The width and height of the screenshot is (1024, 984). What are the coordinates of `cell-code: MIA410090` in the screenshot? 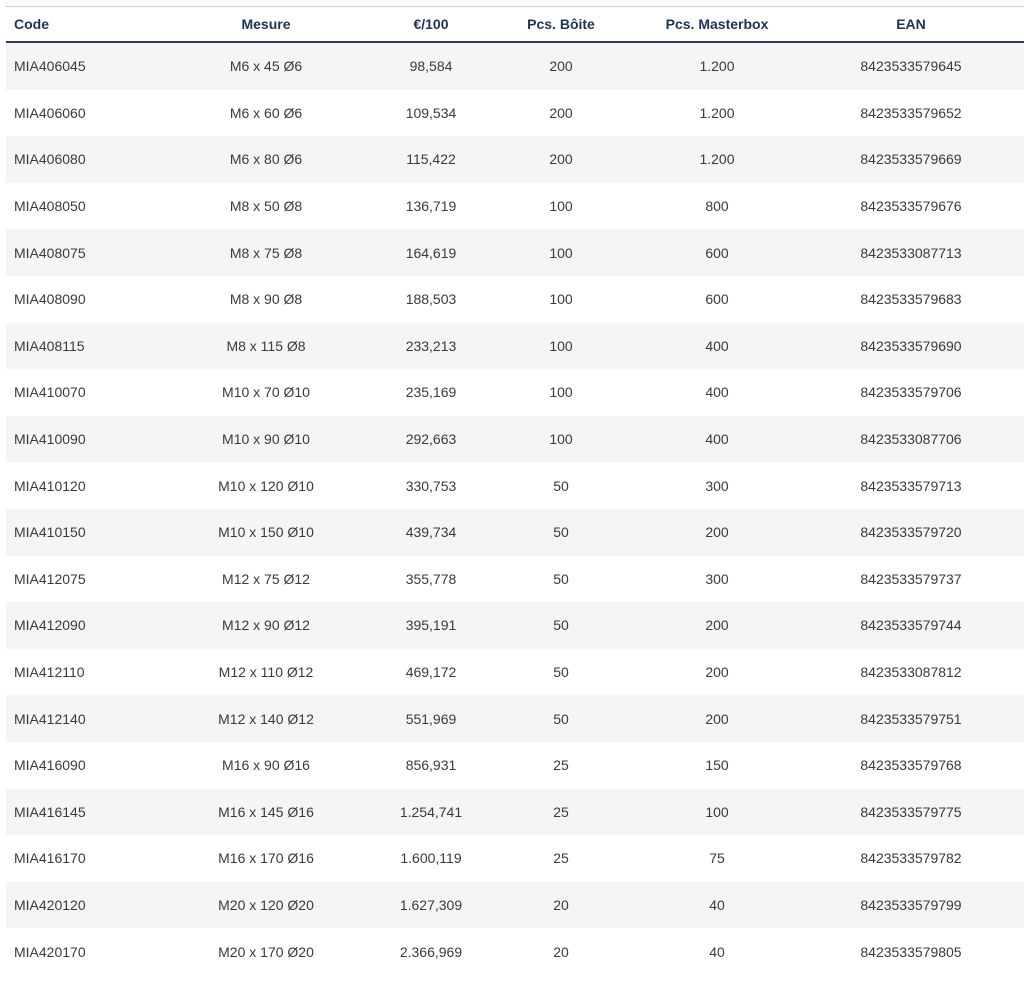 It's located at (81, 439).